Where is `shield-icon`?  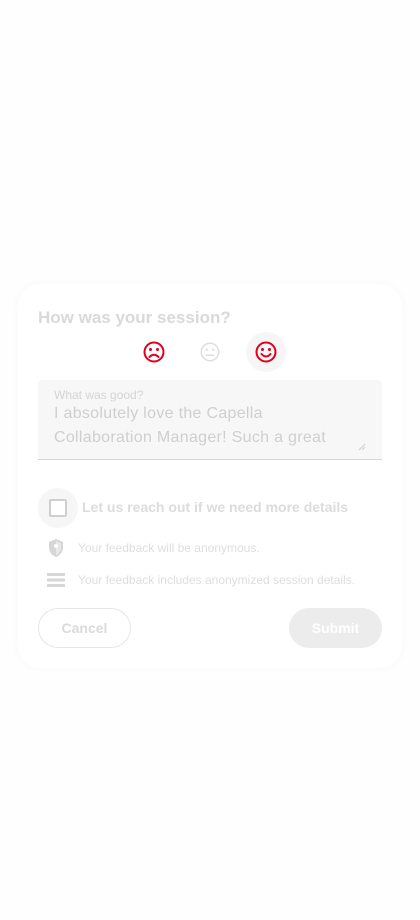 shield-icon is located at coordinates (56, 548).